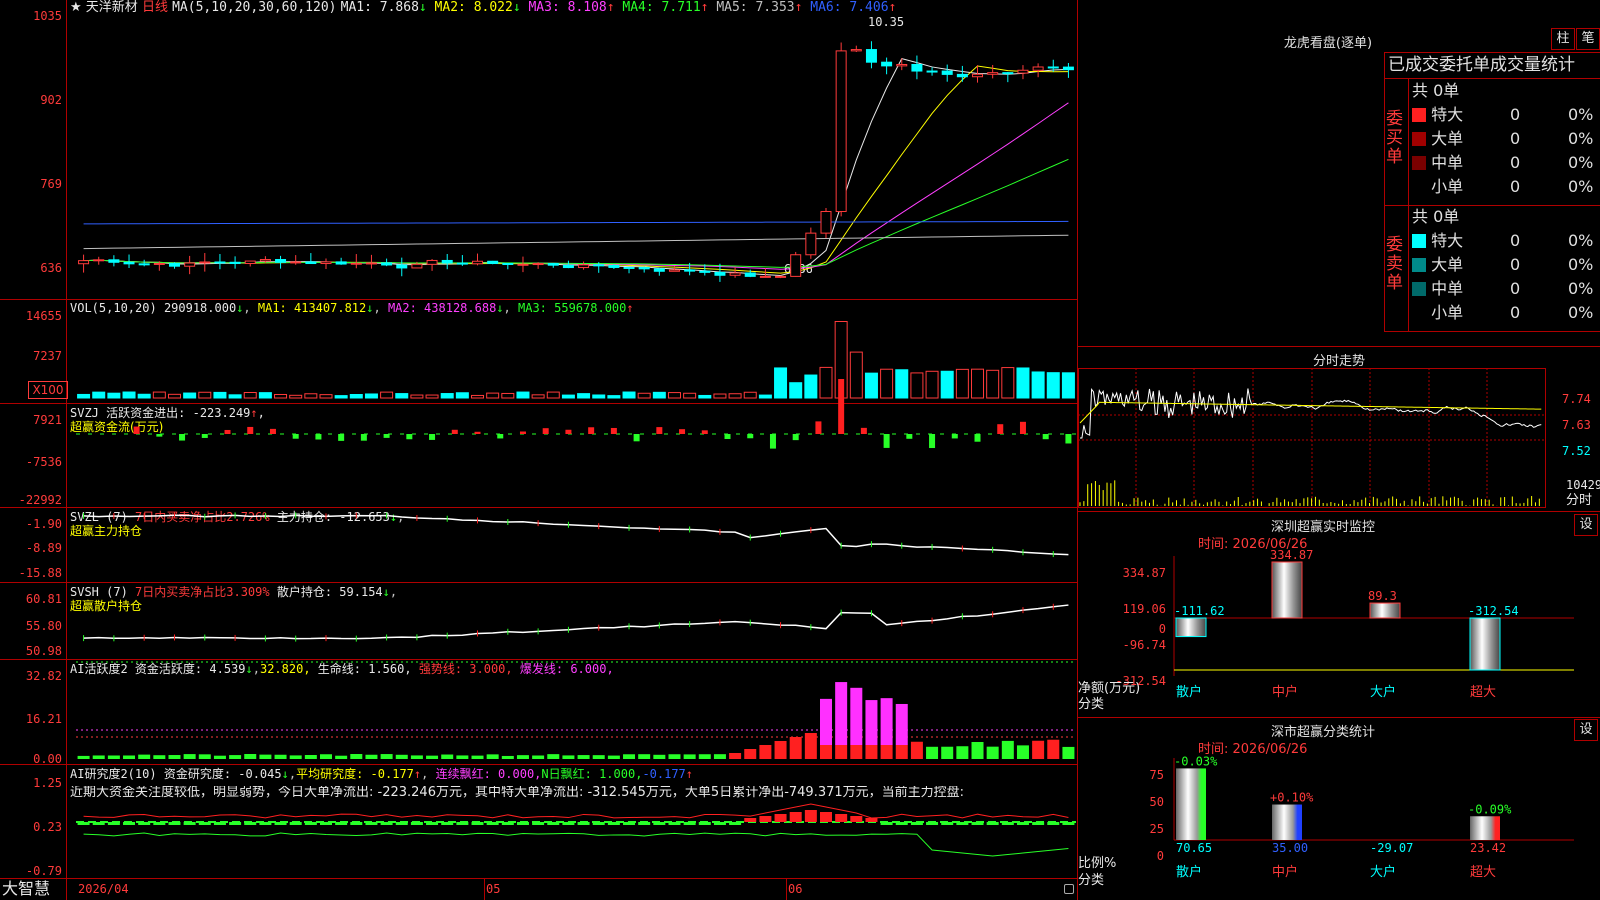 This screenshot has width=1600, height=900. What do you see at coordinates (576, 712) in the screenshot?
I see `activity-chart` at bounding box center [576, 712].